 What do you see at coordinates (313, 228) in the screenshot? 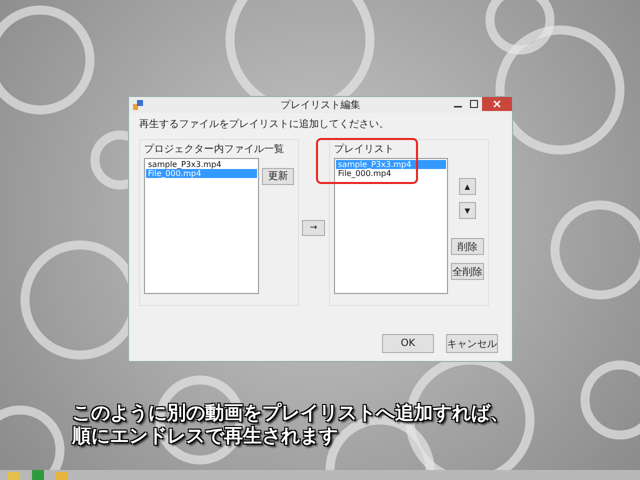
I see `add-button: →` at bounding box center [313, 228].